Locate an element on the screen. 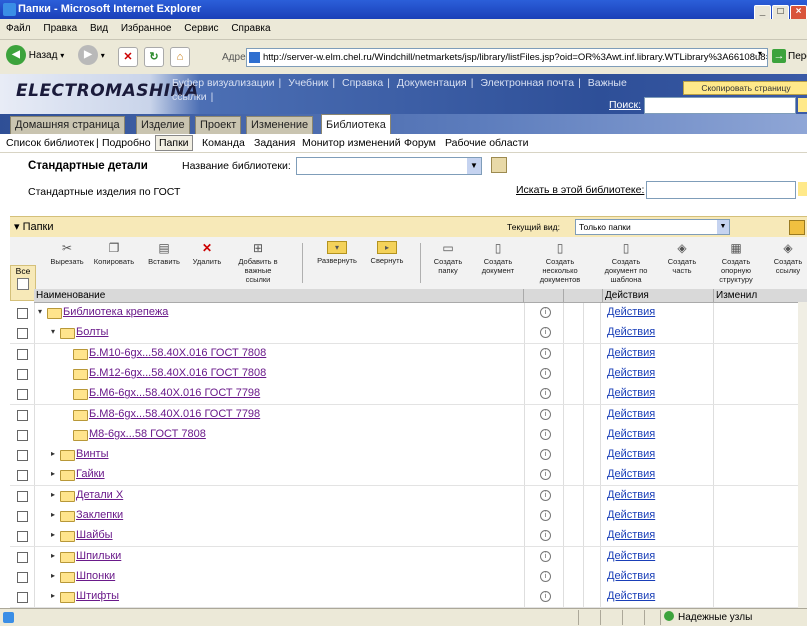 The width and height of the screenshot is (807, 626). tab-project: Проект is located at coordinates (218, 125).